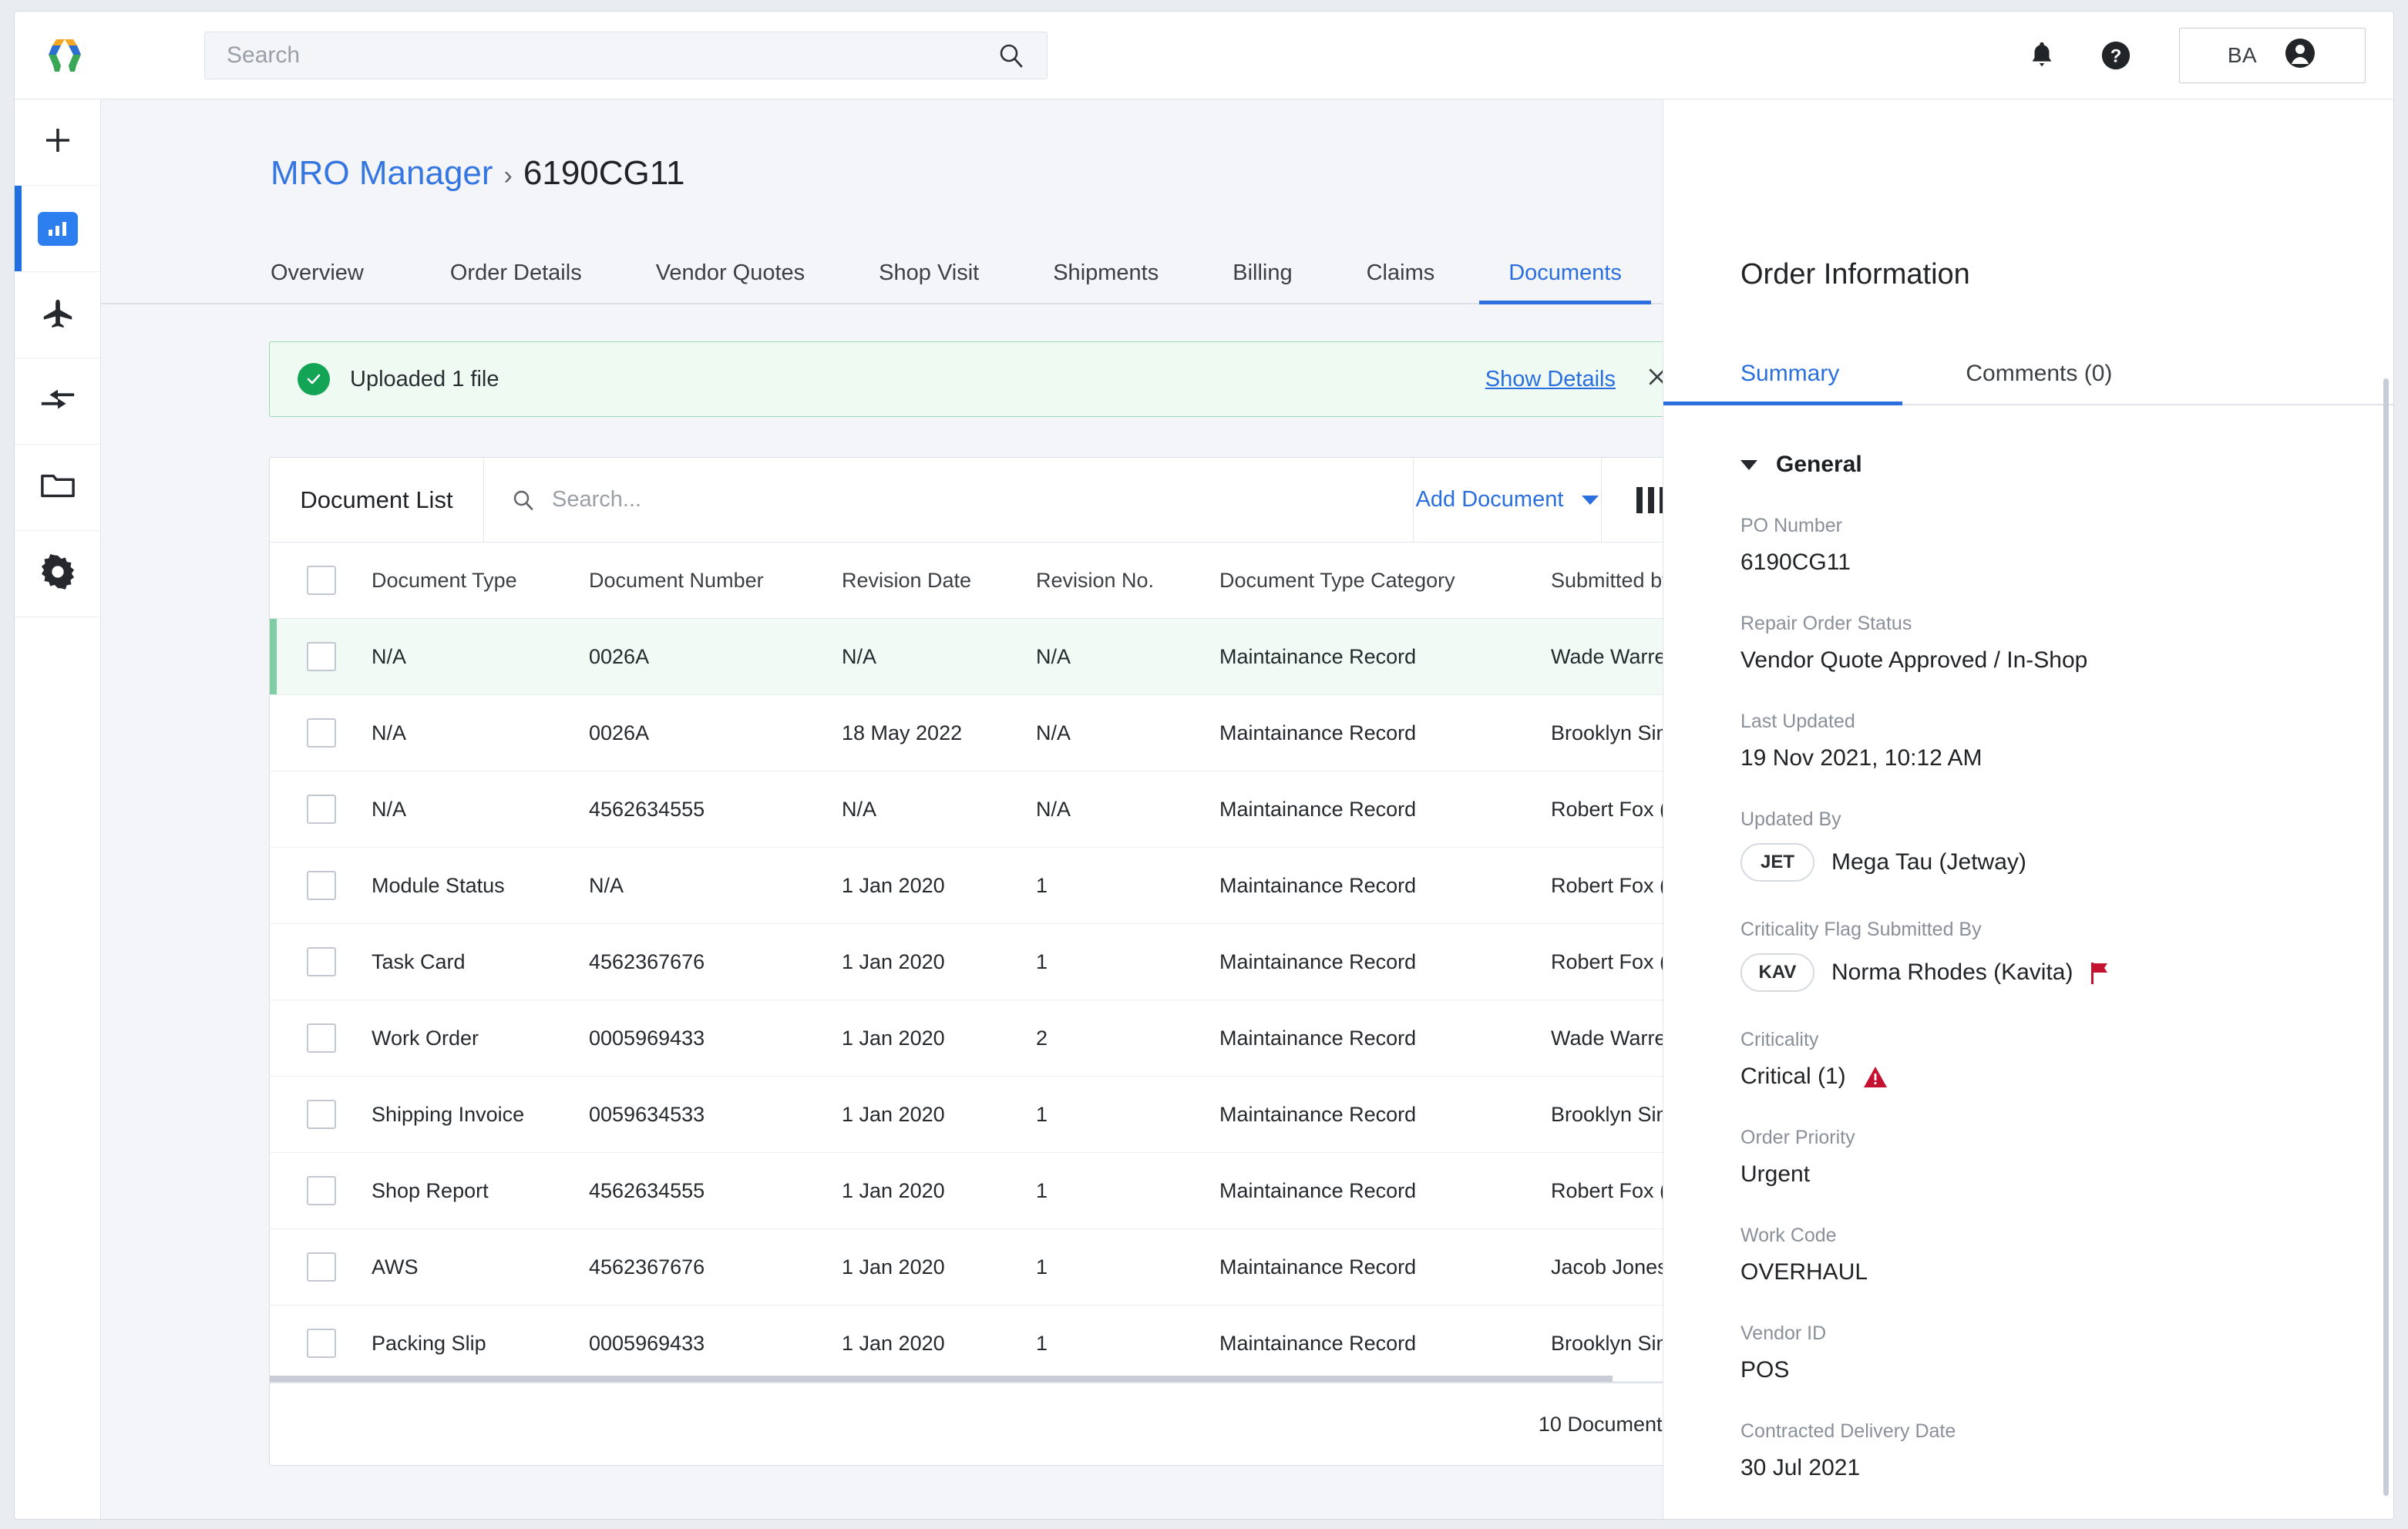 The height and width of the screenshot is (1529, 2408). I want to click on global-search, so click(626, 55).